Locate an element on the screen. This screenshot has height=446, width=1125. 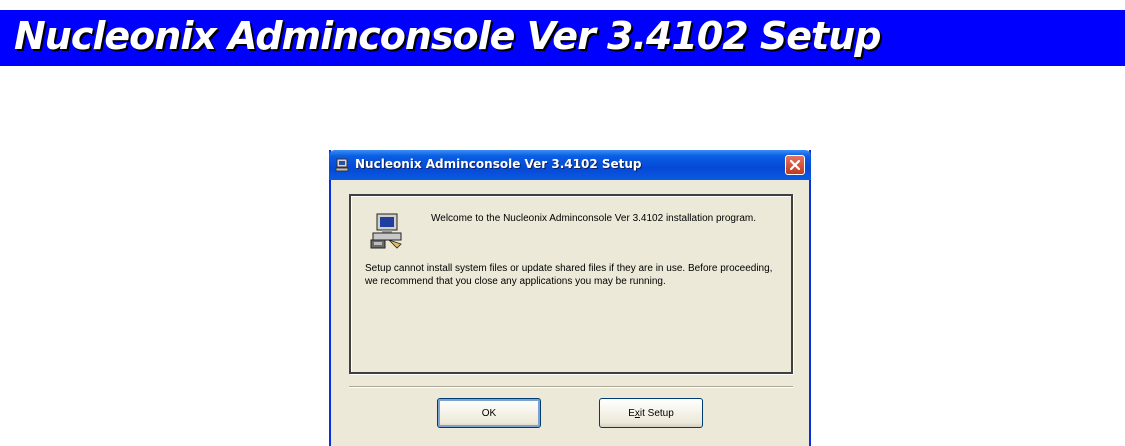
close-button is located at coordinates (795, 165).